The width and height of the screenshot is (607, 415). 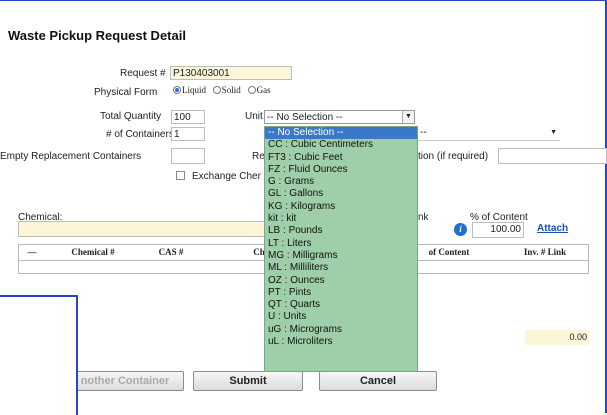 What do you see at coordinates (71, 156) in the screenshot?
I see `empty-replacement-label: Empty Replacement Containers` at bounding box center [71, 156].